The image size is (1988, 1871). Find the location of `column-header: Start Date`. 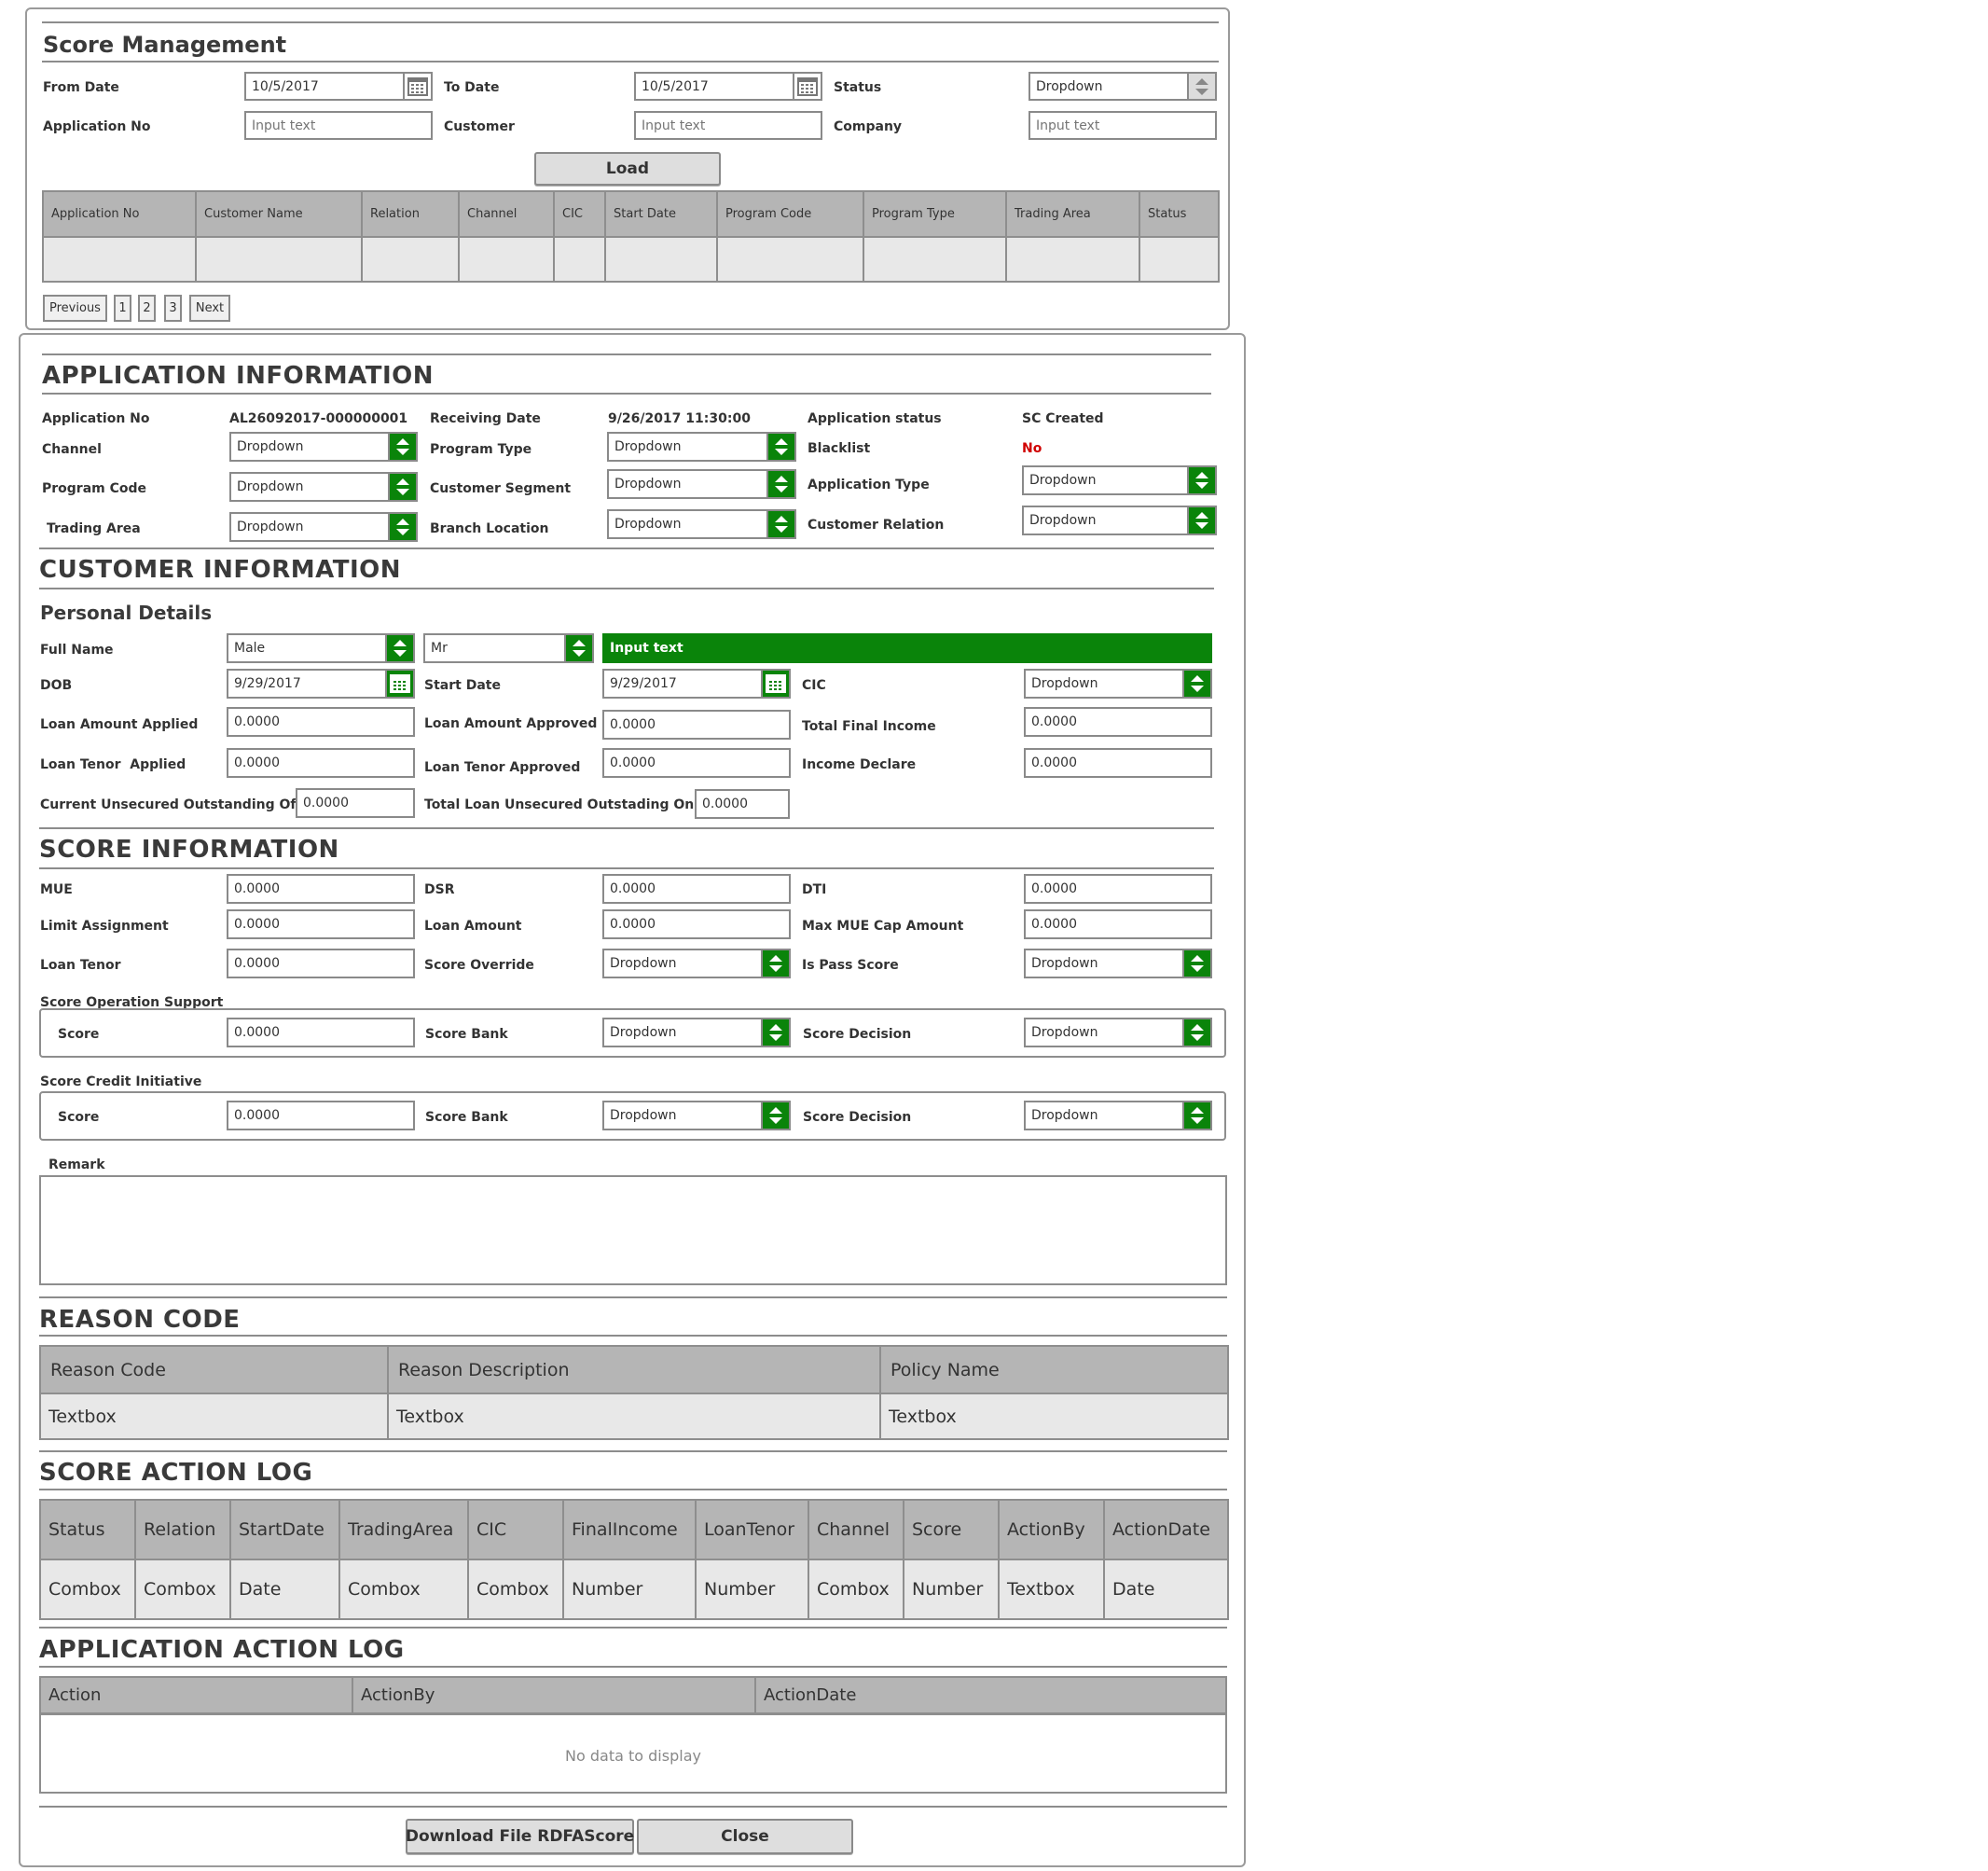

column-header: Start Date is located at coordinates (661, 214).